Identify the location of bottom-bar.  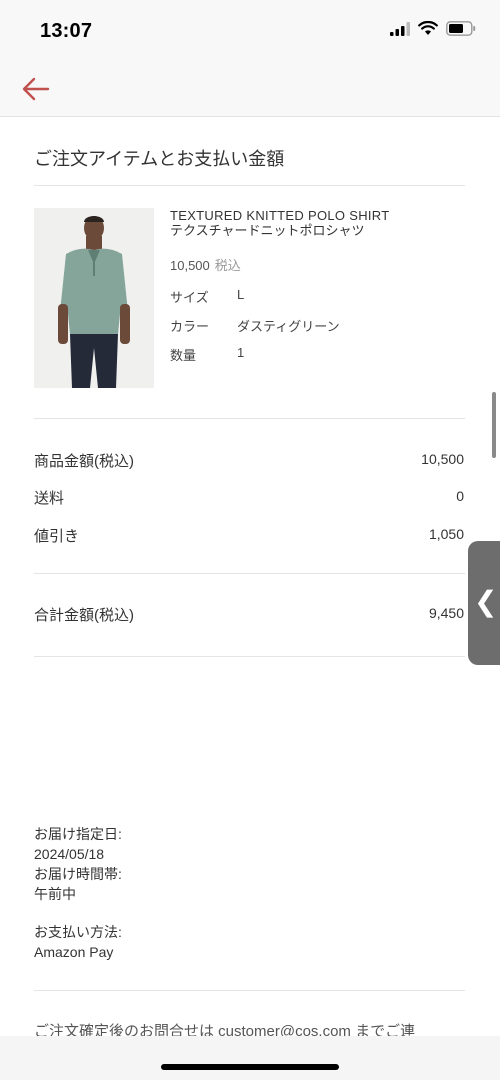
(250, 1058).